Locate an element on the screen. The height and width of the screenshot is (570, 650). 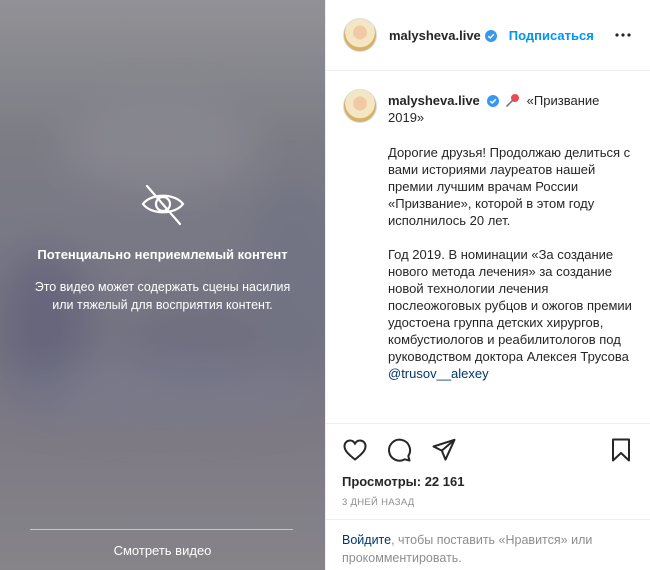
mention-link: @trusov__alexey is located at coordinates (438, 373).